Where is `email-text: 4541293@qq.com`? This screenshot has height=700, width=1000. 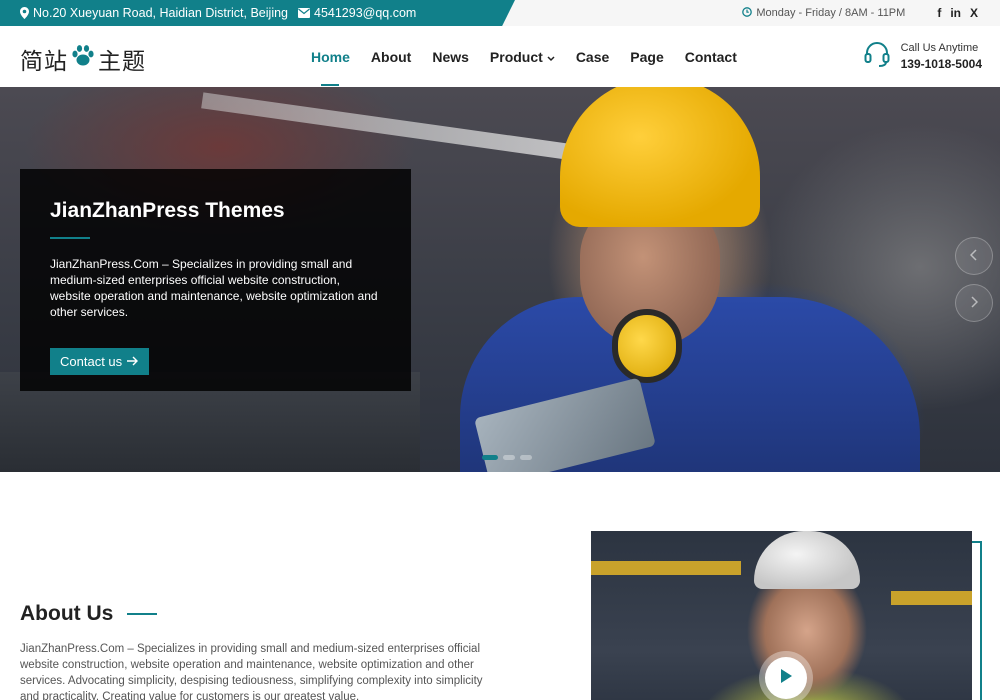
email-text: 4541293@qq.com is located at coordinates (365, 13).